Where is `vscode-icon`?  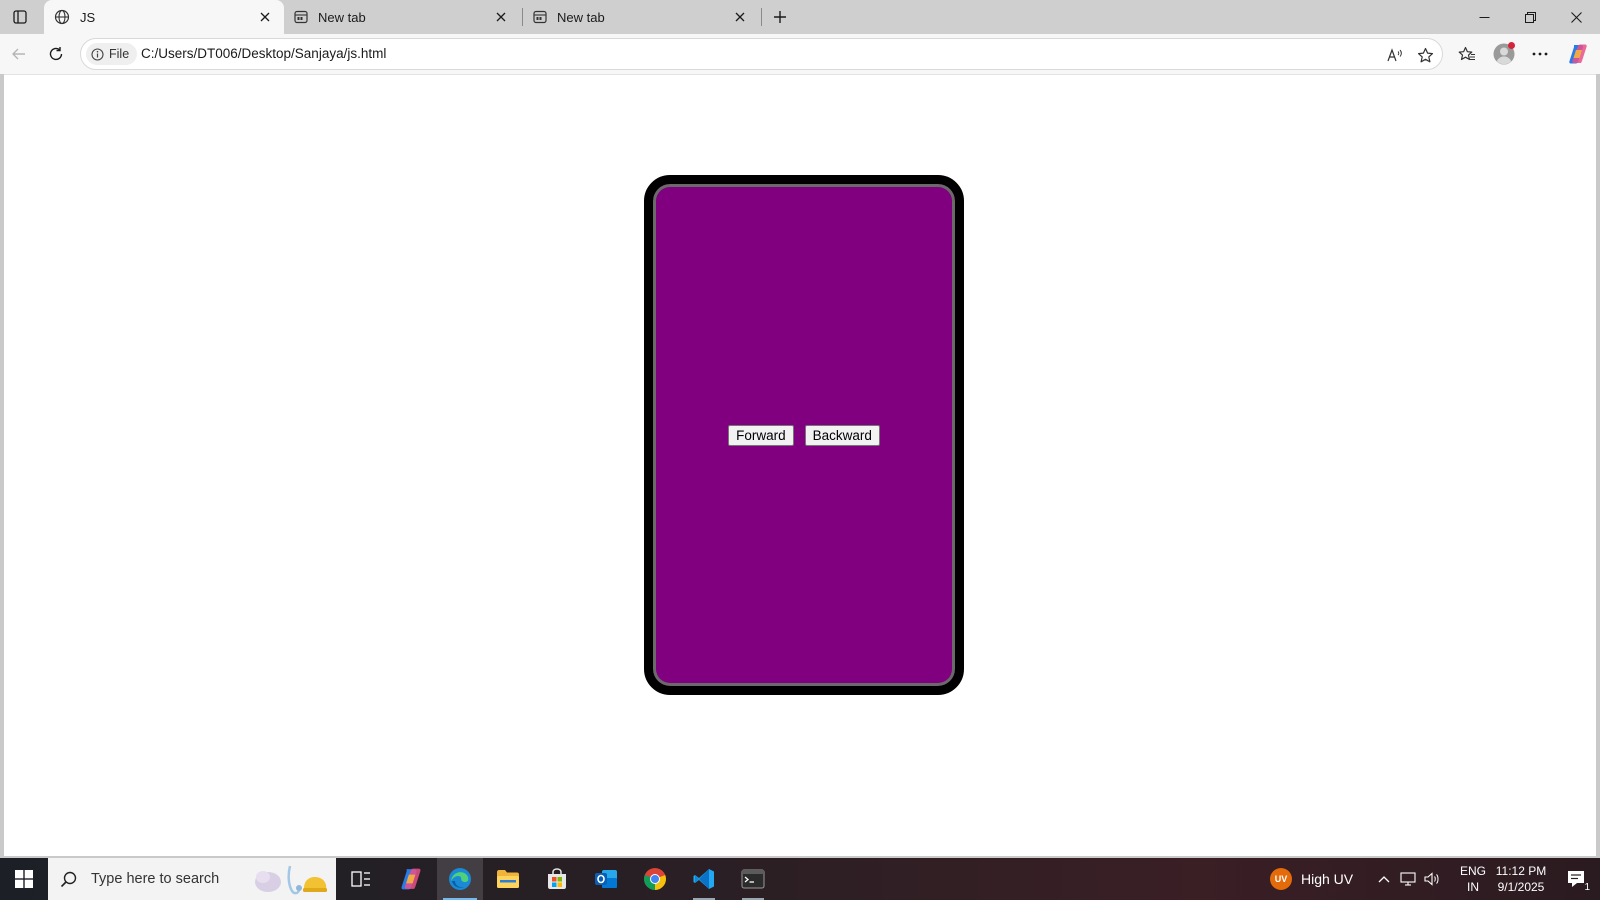 vscode-icon is located at coordinates (703, 879).